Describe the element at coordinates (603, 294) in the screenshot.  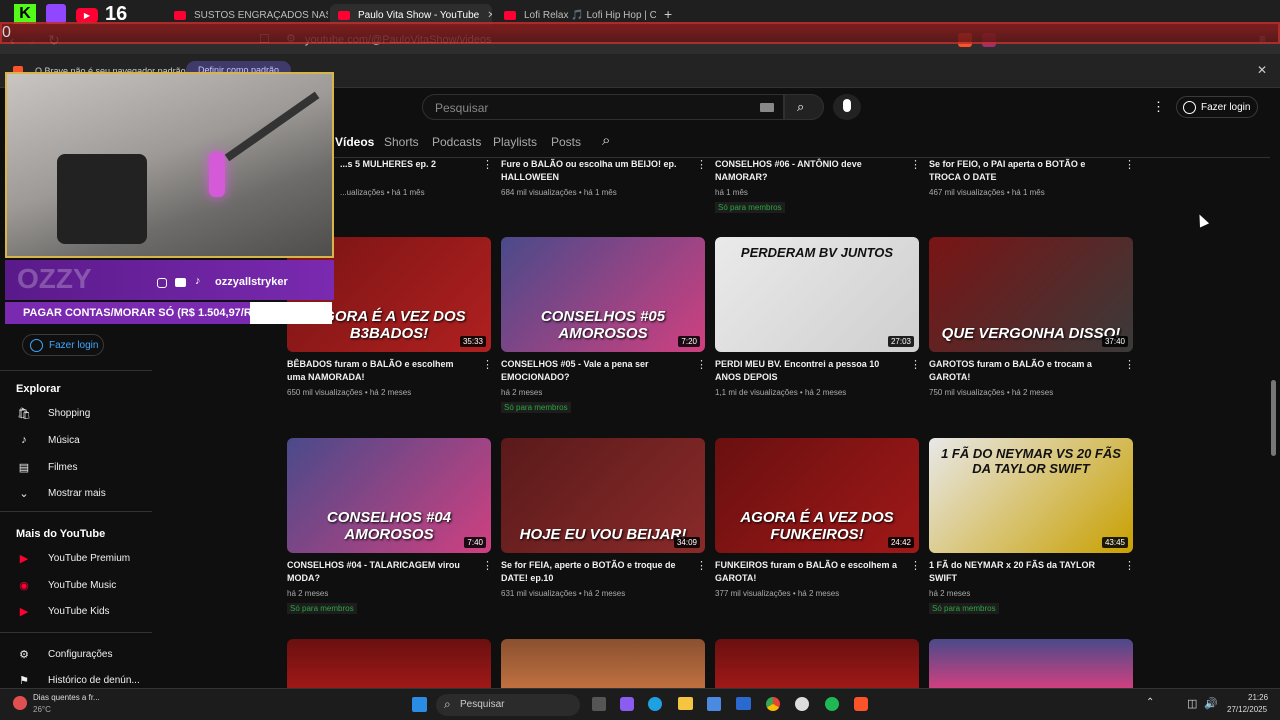
I see `video-thumbnail: CONSELHOS #05 AMOROSOS 7:20` at that location.